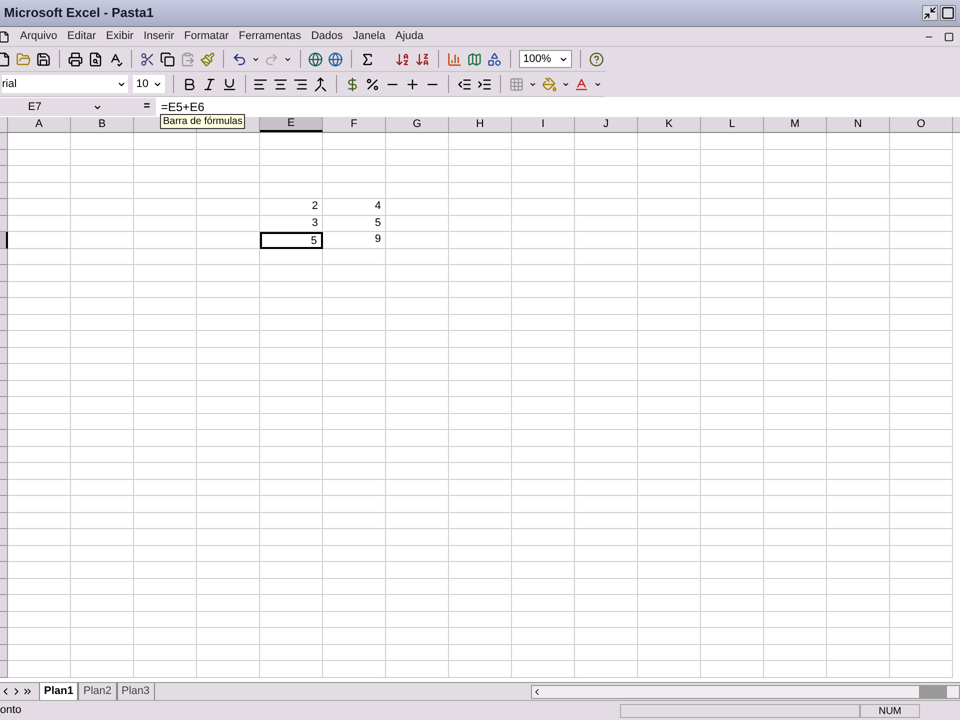 Image resolution: width=960 pixels, height=720 pixels. What do you see at coordinates (890, 711) in the screenshot?
I see `num-lock-indicator: NUM` at bounding box center [890, 711].